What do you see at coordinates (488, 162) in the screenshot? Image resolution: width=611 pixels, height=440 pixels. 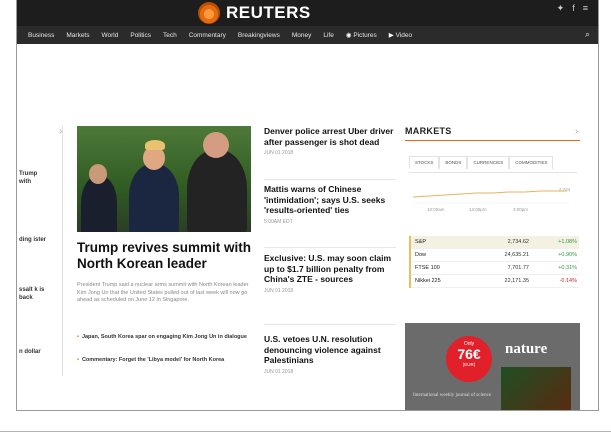 I see `tab-currencies: CURRENCIES` at bounding box center [488, 162].